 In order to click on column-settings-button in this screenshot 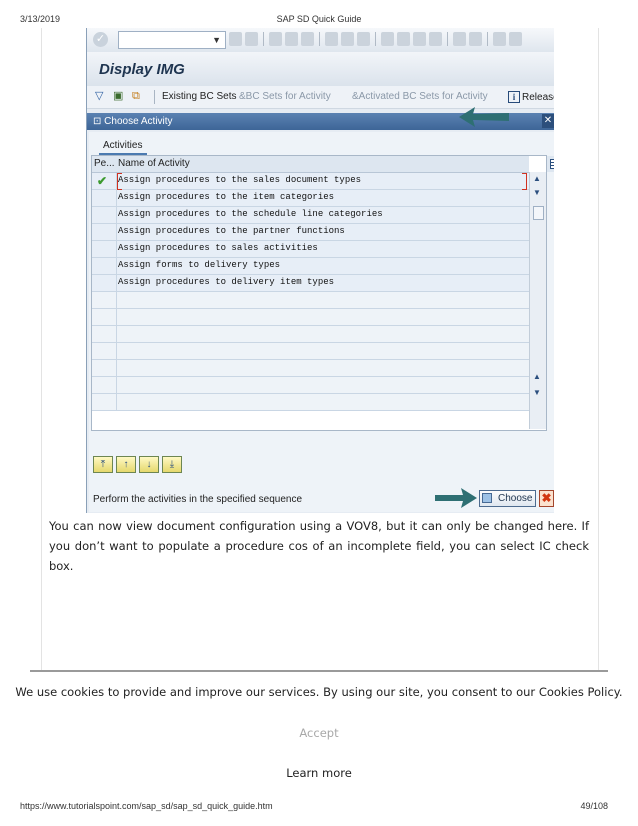, I will do `click(550, 164)`.